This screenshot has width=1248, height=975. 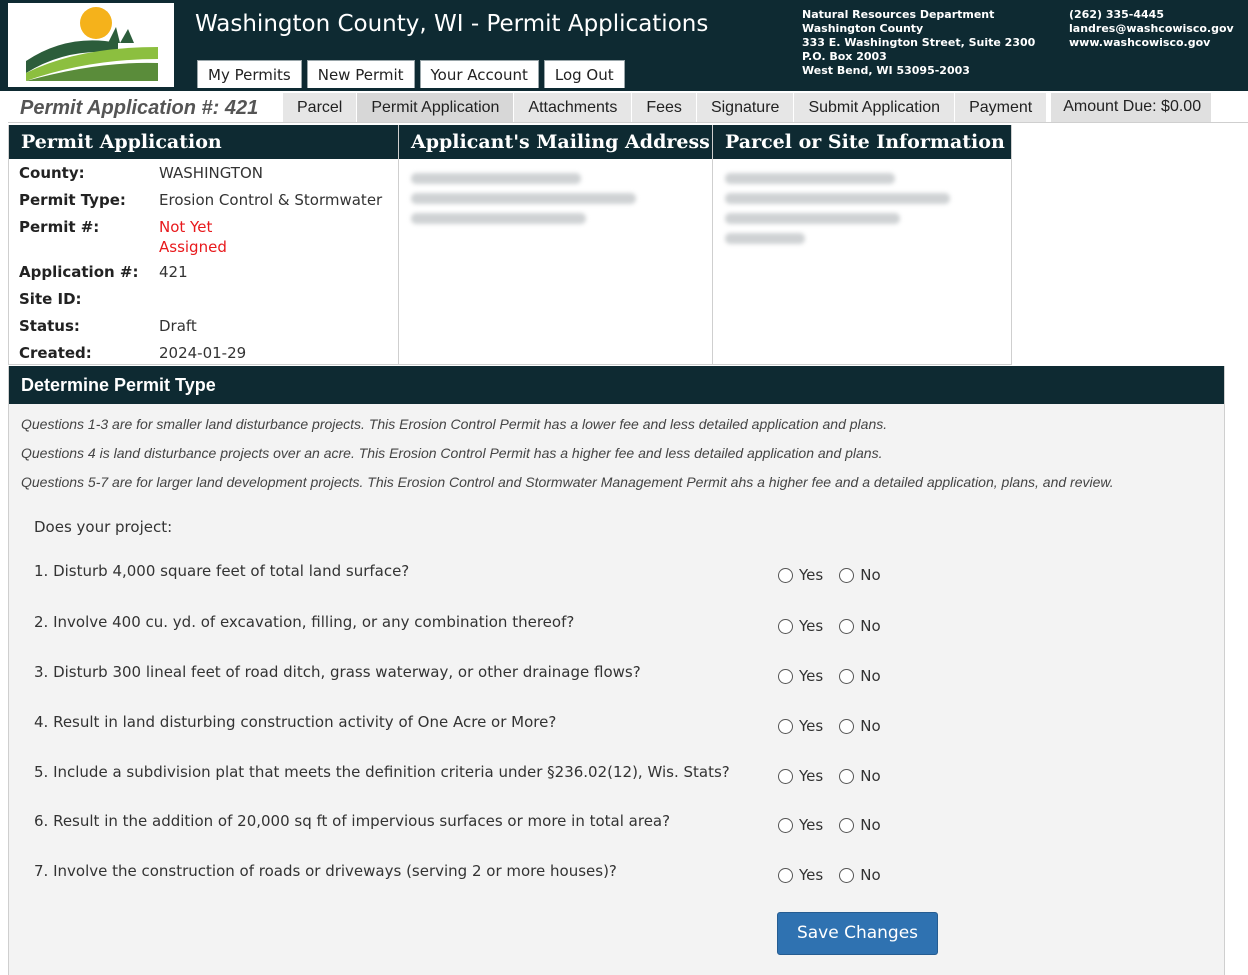 What do you see at coordinates (898, 14) in the screenshot?
I see `dept-line: Natural Resources Department` at bounding box center [898, 14].